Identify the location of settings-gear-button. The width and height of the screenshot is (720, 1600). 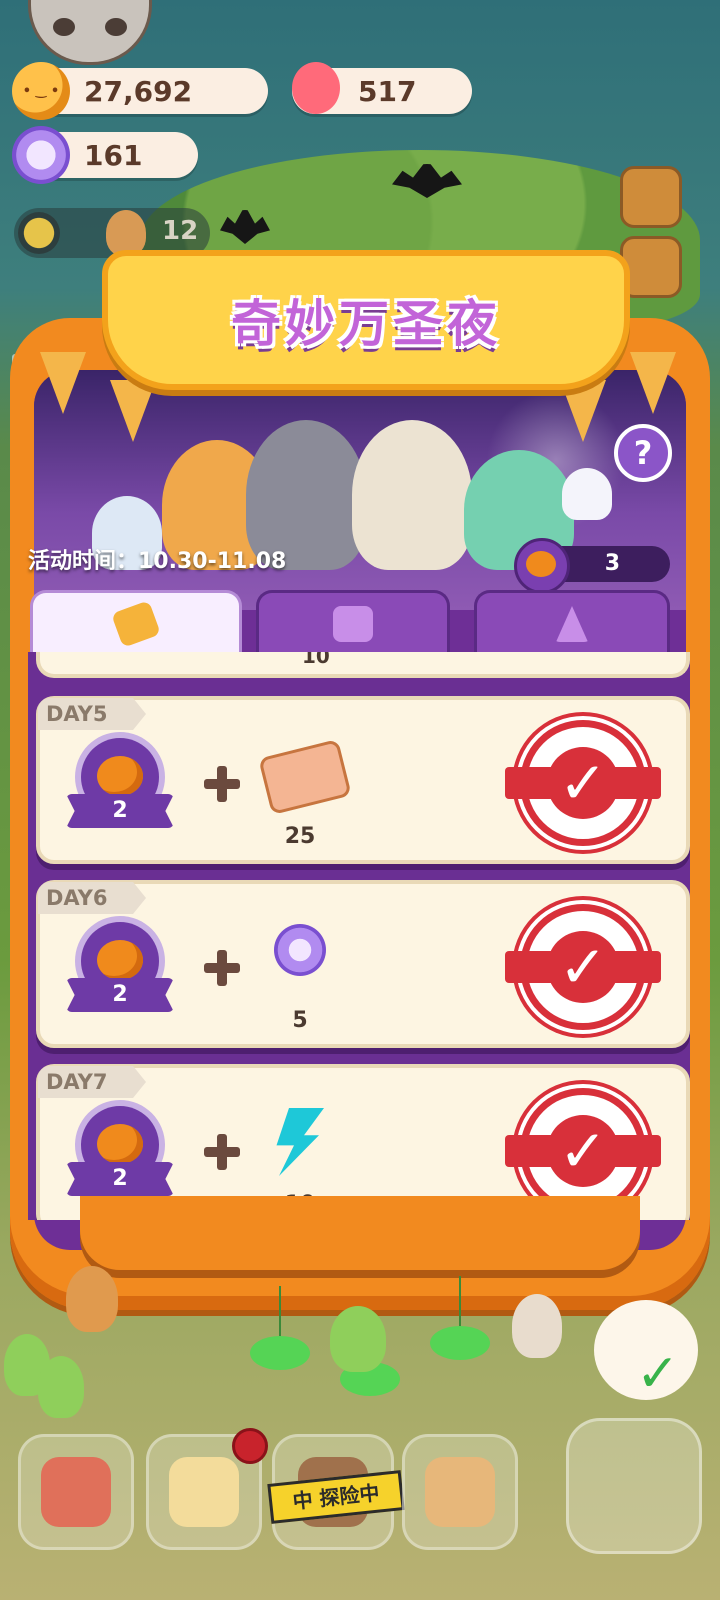
(651, 197).